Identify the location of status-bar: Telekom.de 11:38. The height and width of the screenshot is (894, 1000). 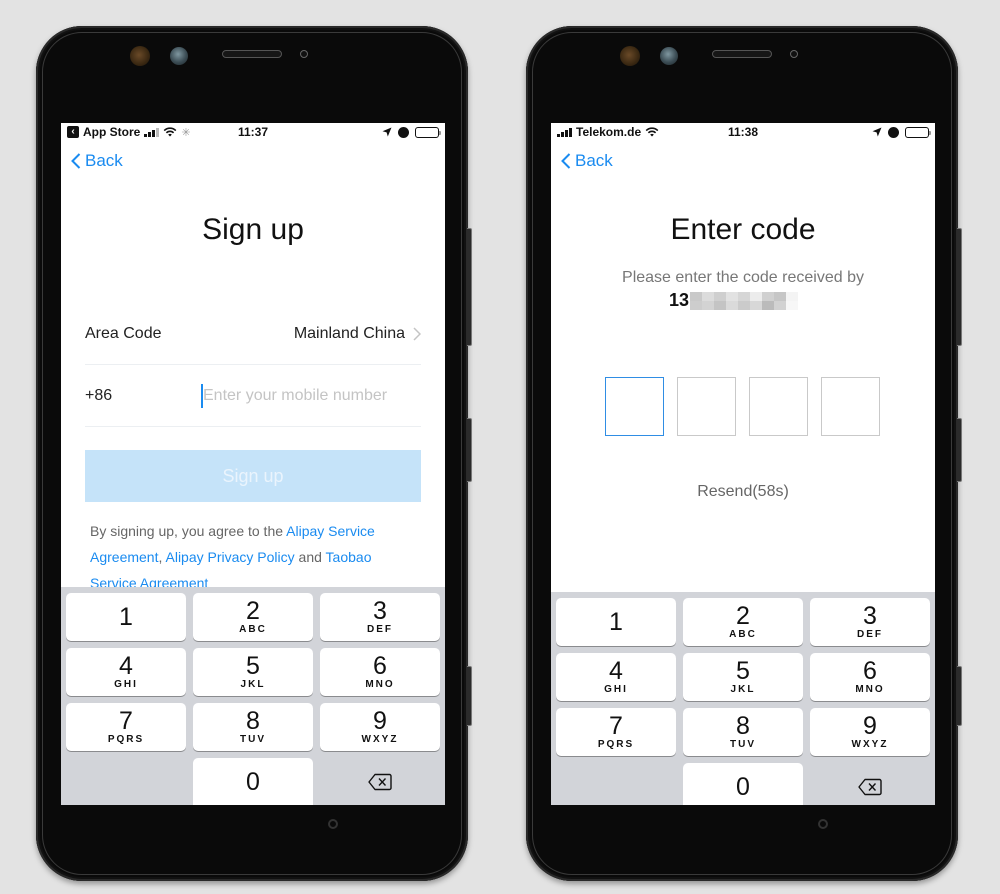
(743, 132).